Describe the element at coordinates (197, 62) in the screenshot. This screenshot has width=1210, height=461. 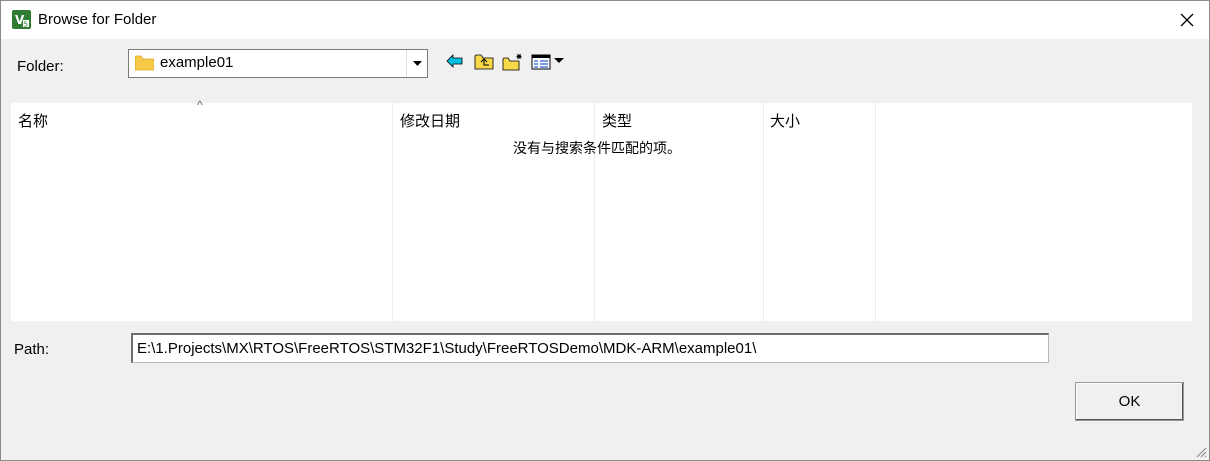
I see `folder-value: example01` at that location.